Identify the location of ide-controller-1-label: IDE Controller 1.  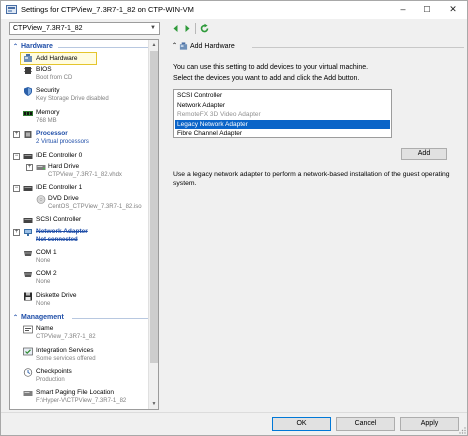
(59, 187).